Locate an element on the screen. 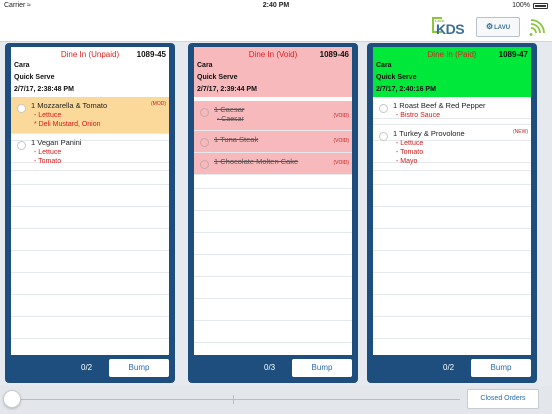 The image size is (552, 414). clock: 2:40 PM is located at coordinates (276, 5).